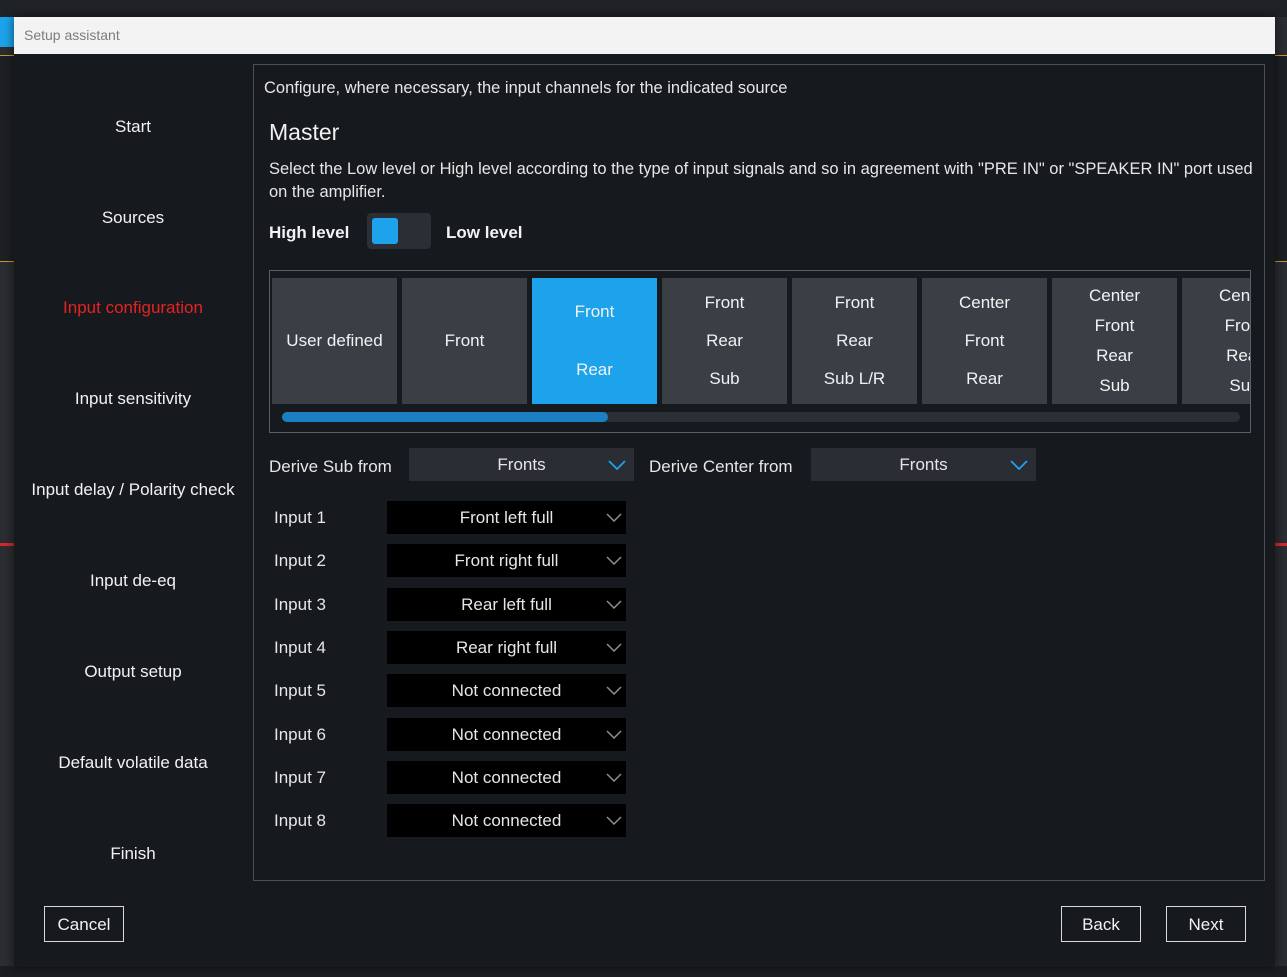 The height and width of the screenshot is (977, 1287). I want to click on preset-option: Front Rear Sub, so click(724, 341).